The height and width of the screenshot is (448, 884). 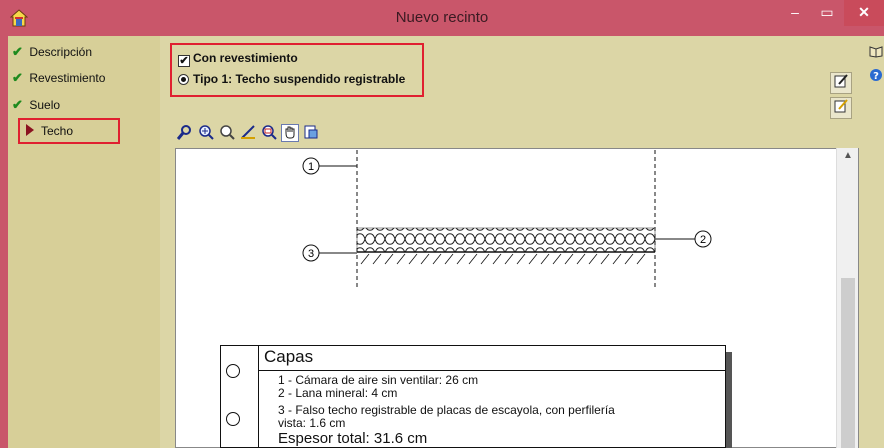 I want to click on vertical-scrollbar: ▲, so click(x=847, y=298).